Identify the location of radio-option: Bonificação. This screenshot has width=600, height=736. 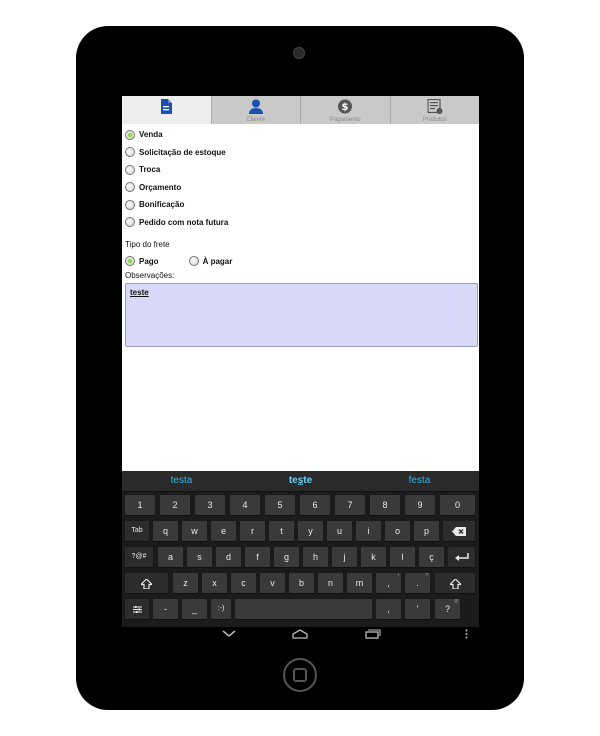
(300, 205).